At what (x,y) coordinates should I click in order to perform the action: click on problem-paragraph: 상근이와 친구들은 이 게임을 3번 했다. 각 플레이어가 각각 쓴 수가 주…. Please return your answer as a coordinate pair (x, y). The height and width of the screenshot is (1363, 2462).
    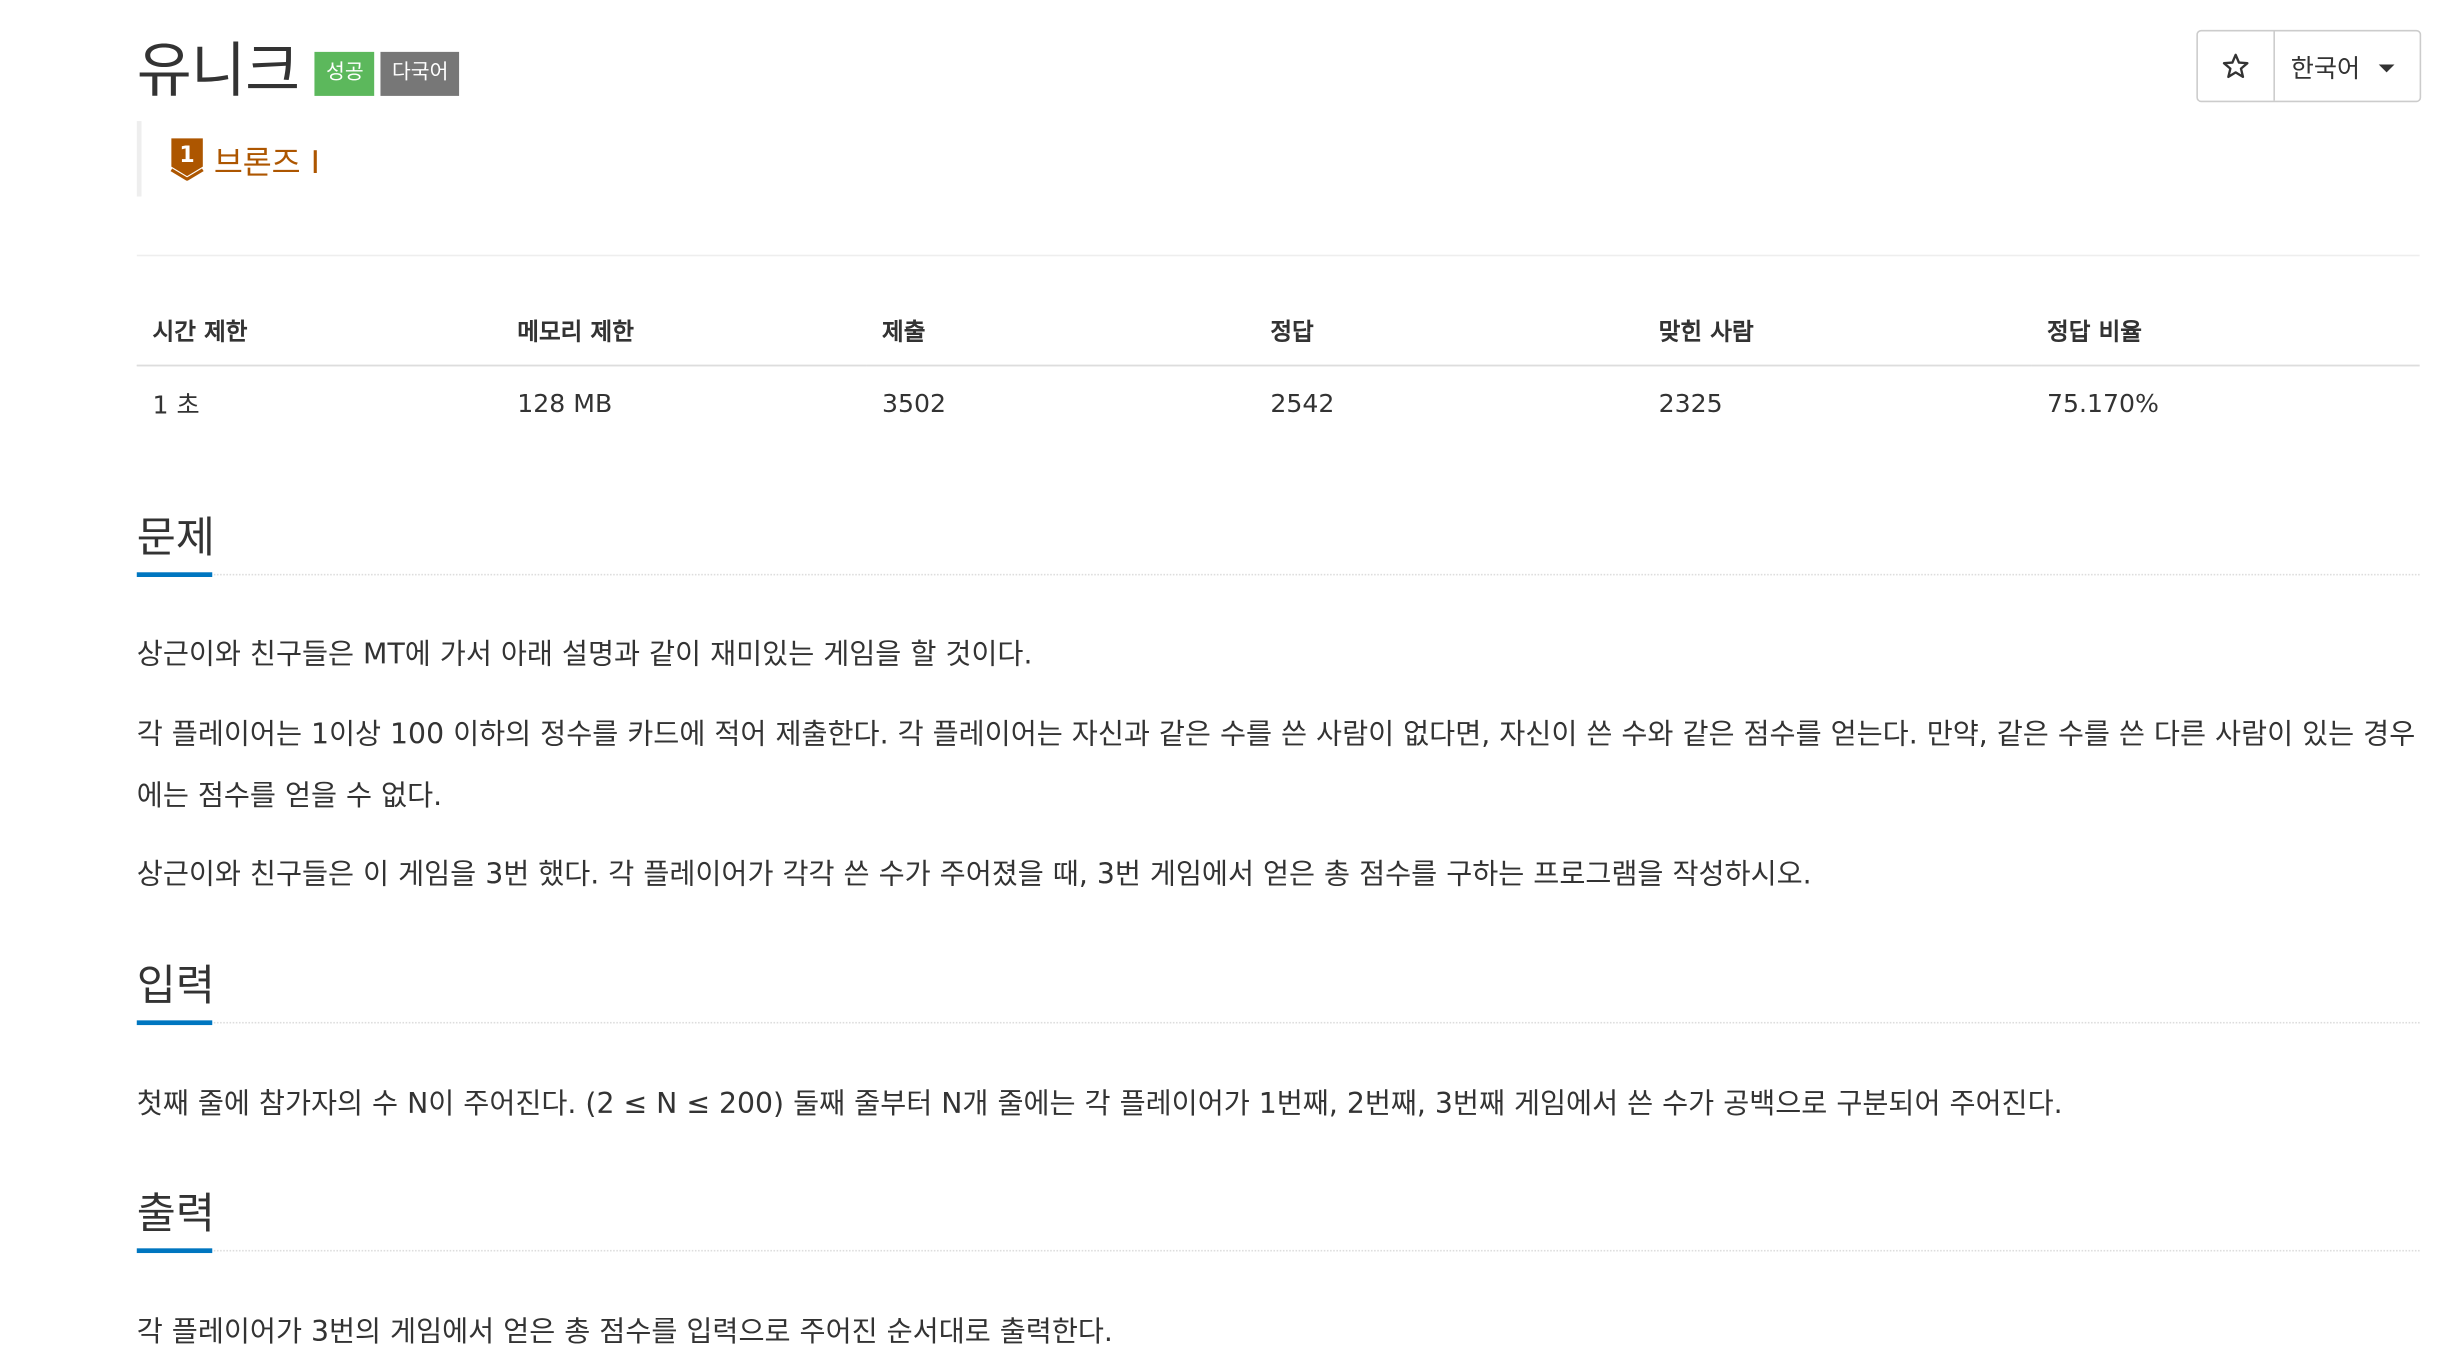
    Looking at the image, I should click on (974, 875).